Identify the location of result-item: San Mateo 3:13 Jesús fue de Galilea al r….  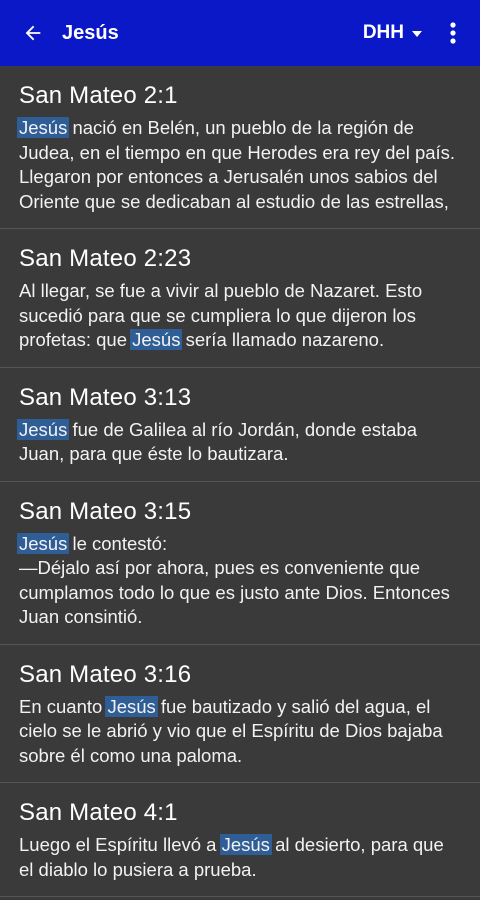
(240, 425).